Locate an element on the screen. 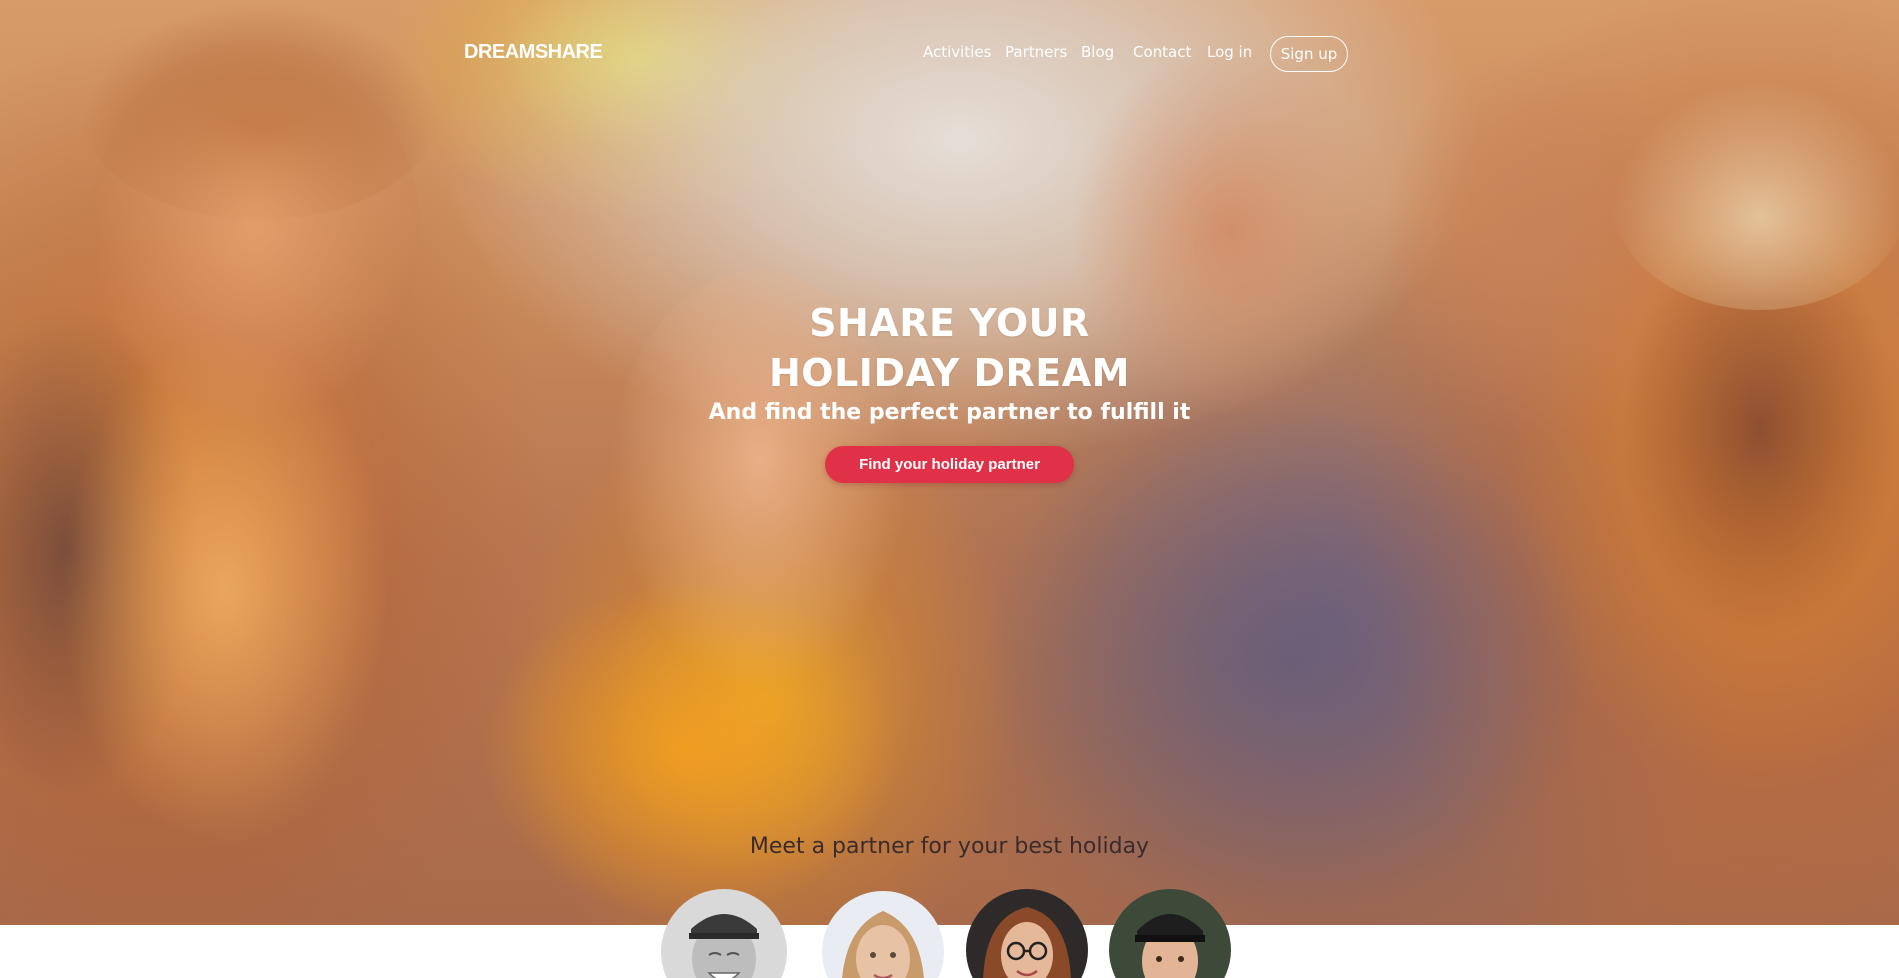  nav-link-contact: Contact is located at coordinates (1162, 52).